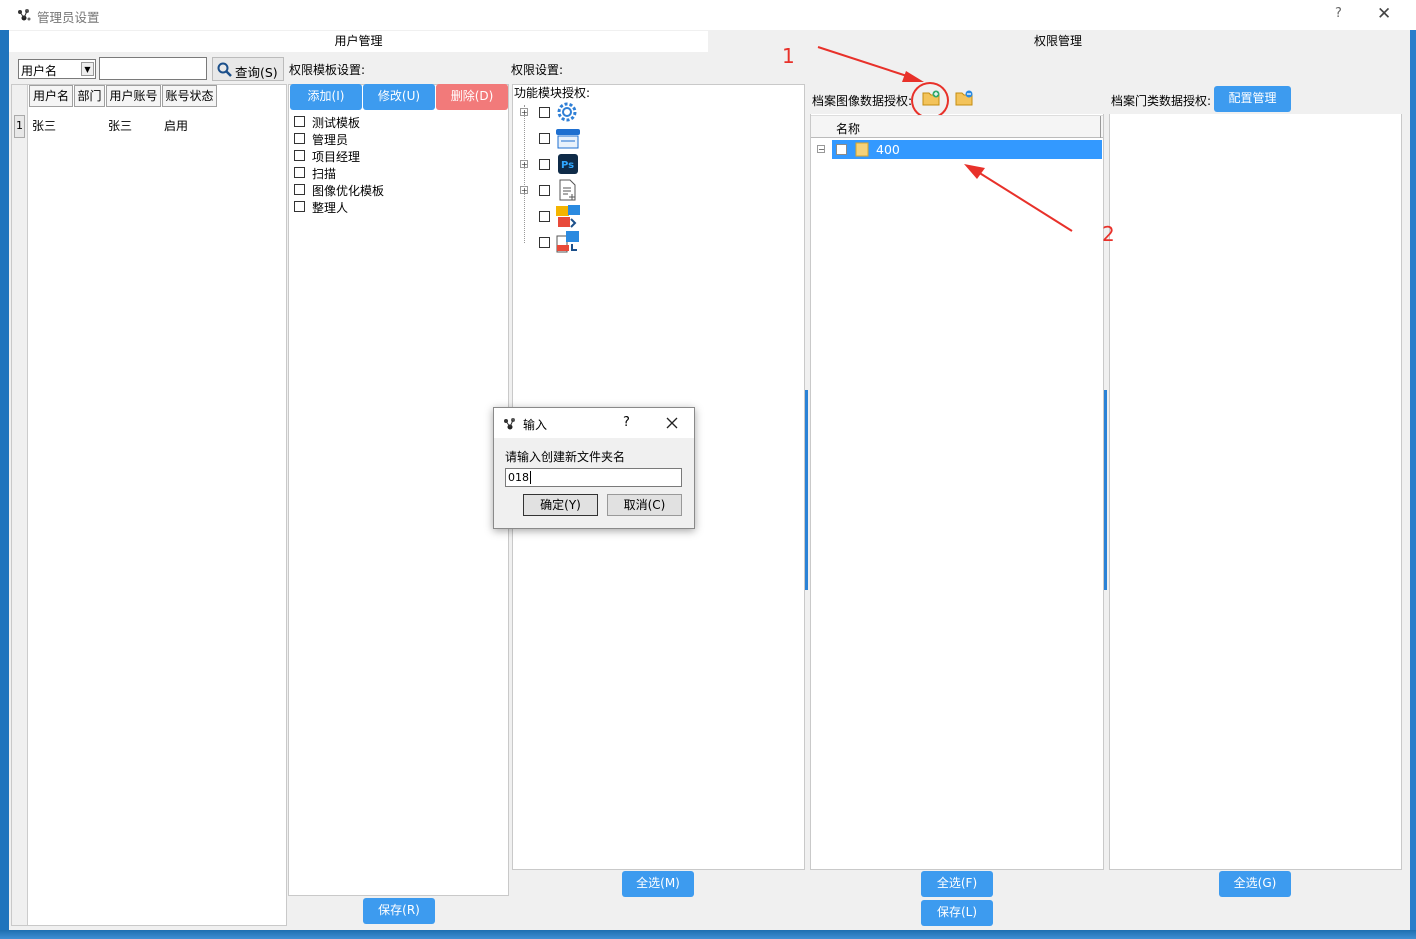 The width and height of the screenshot is (1416, 939). What do you see at coordinates (153, 68) in the screenshot?
I see `search-input` at bounding box center [153, 68].